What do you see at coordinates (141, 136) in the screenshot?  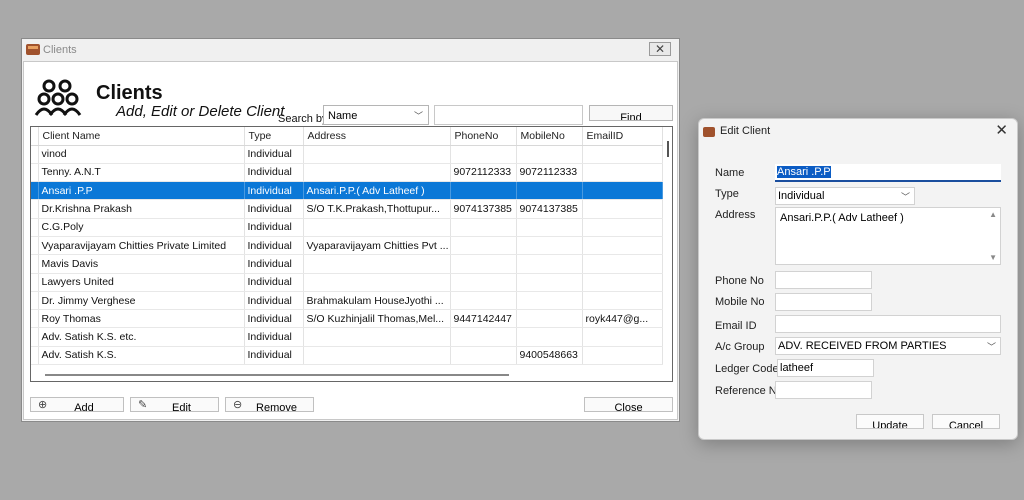 I see `column-header-client-name: Client Name` at bounding box center [141, 136].